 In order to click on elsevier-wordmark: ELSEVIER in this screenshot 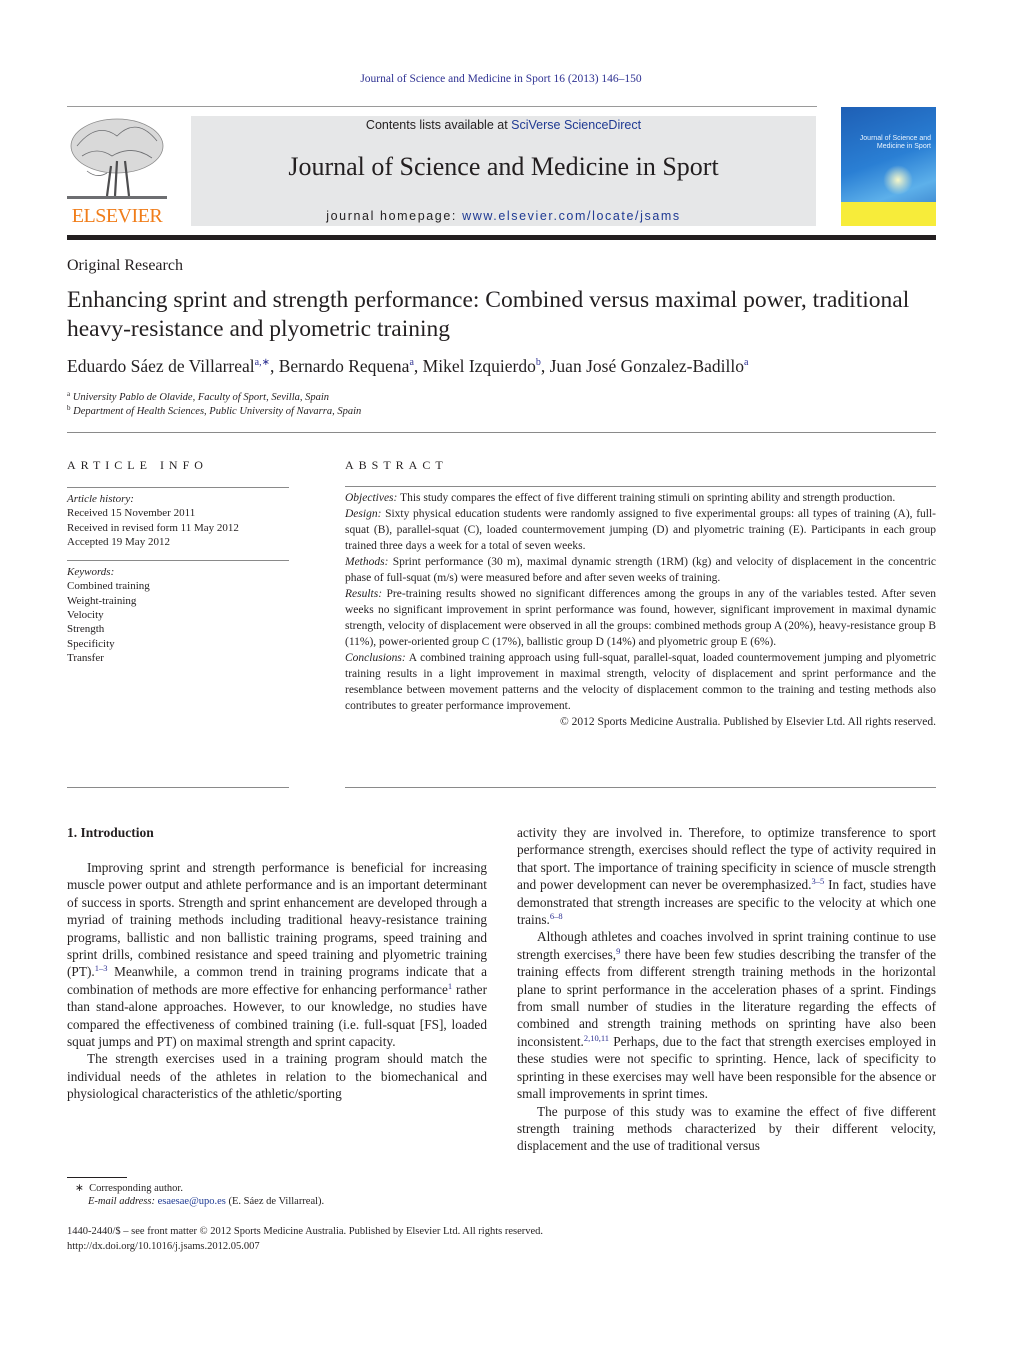, I will do `click(117, 216)`.